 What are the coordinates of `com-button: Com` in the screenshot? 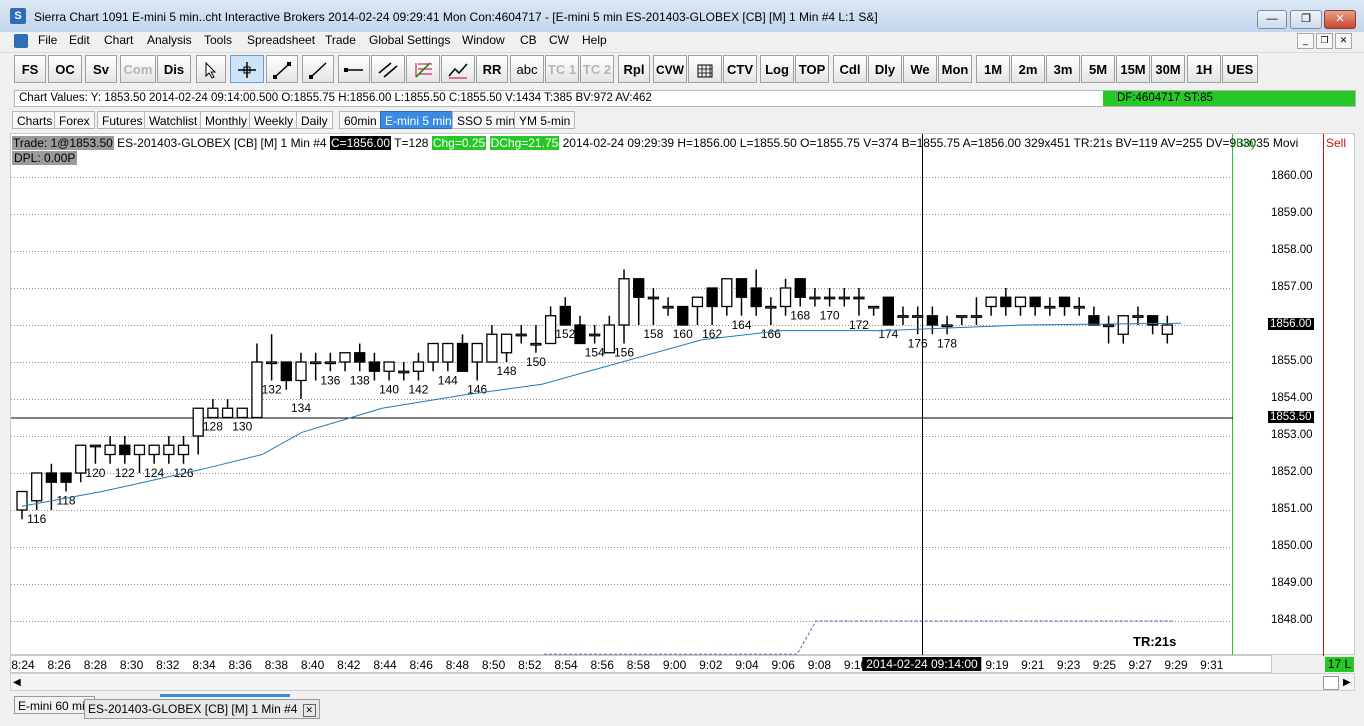 It's located at (138, 69).